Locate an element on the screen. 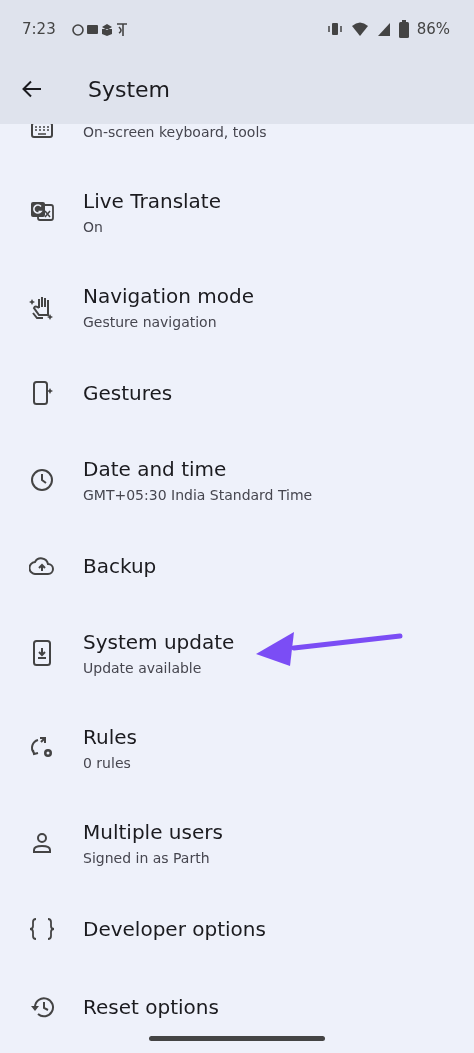  item-title: Backup is located at coordinates (120, 566).